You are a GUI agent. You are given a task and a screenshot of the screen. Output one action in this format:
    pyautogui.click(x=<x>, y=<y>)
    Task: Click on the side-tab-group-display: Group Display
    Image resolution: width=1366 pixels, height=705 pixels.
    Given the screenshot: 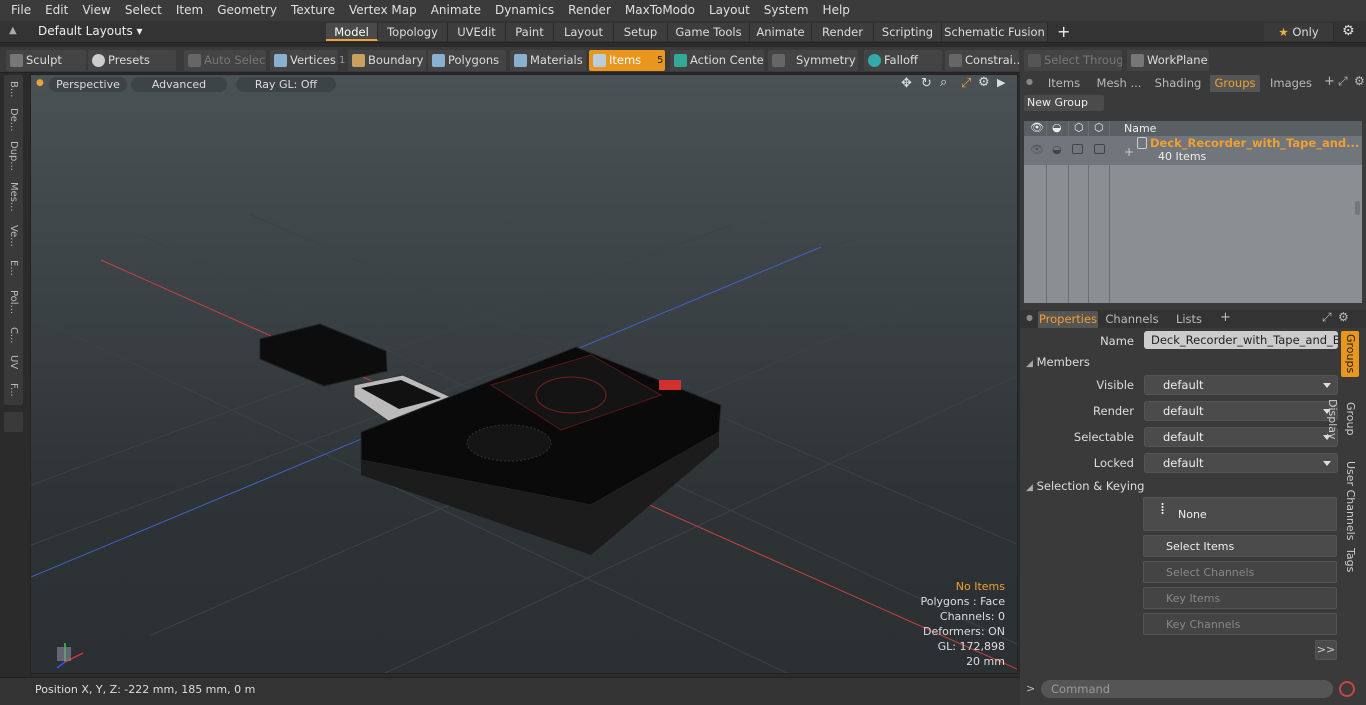 What is the action you would take?
    pyautogui.click(x=1342, y=419)
    